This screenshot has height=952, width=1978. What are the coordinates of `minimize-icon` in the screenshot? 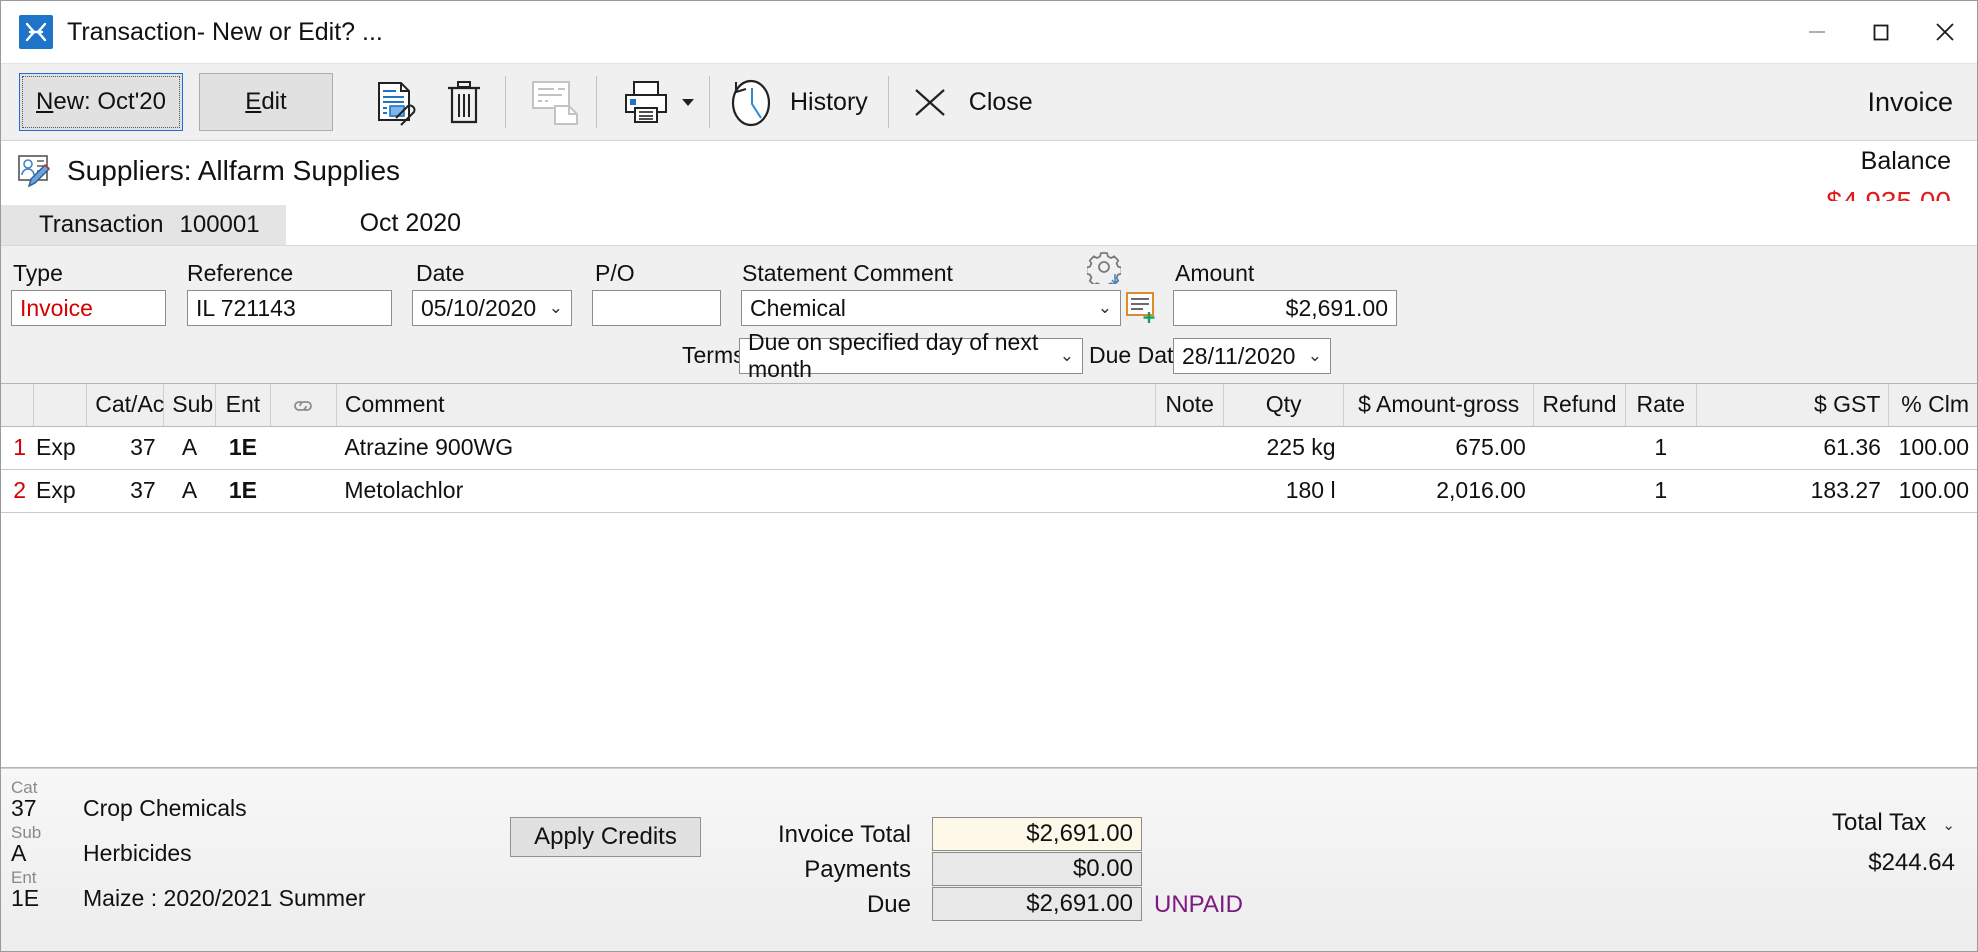 It's located at (1817, 32).